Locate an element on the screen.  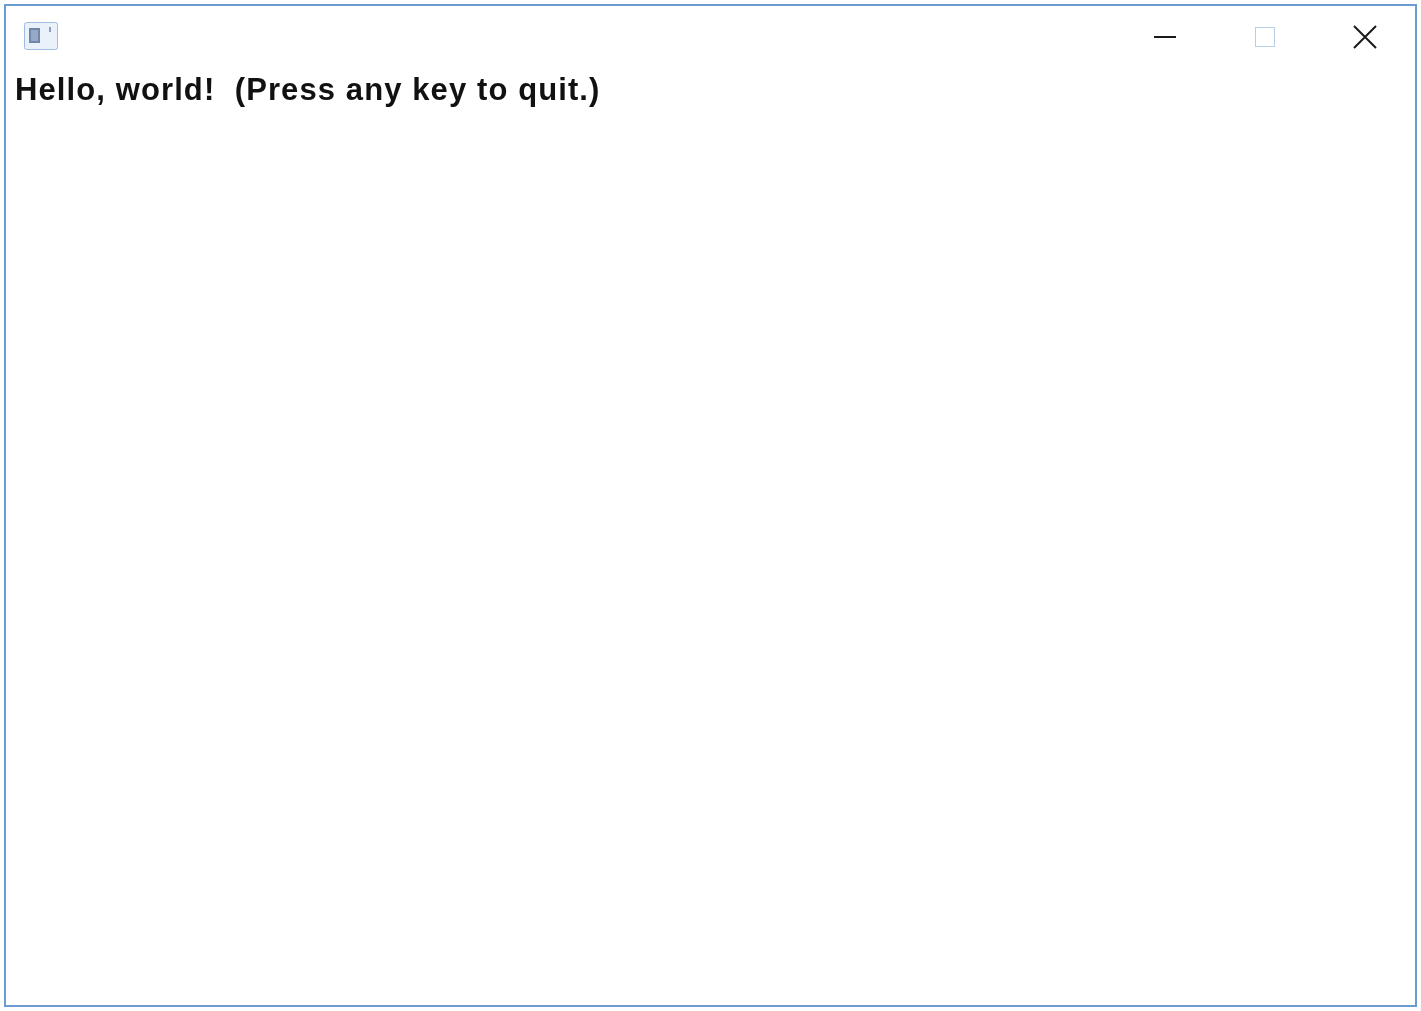
message-text: Hello, world! (Press any key to quit.) is located at coordinates (308, 89).